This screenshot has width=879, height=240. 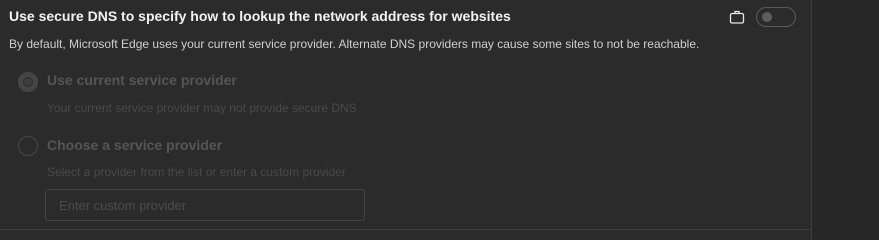 What do you see at coordinates (28, 82) in the screenshot?
I see `radio-use-current-provider` at bounding box center [28, 82].